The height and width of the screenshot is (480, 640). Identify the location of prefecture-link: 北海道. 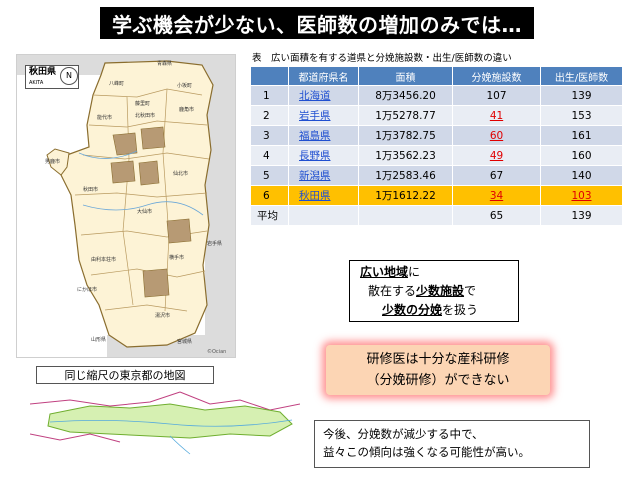
(315, 96).